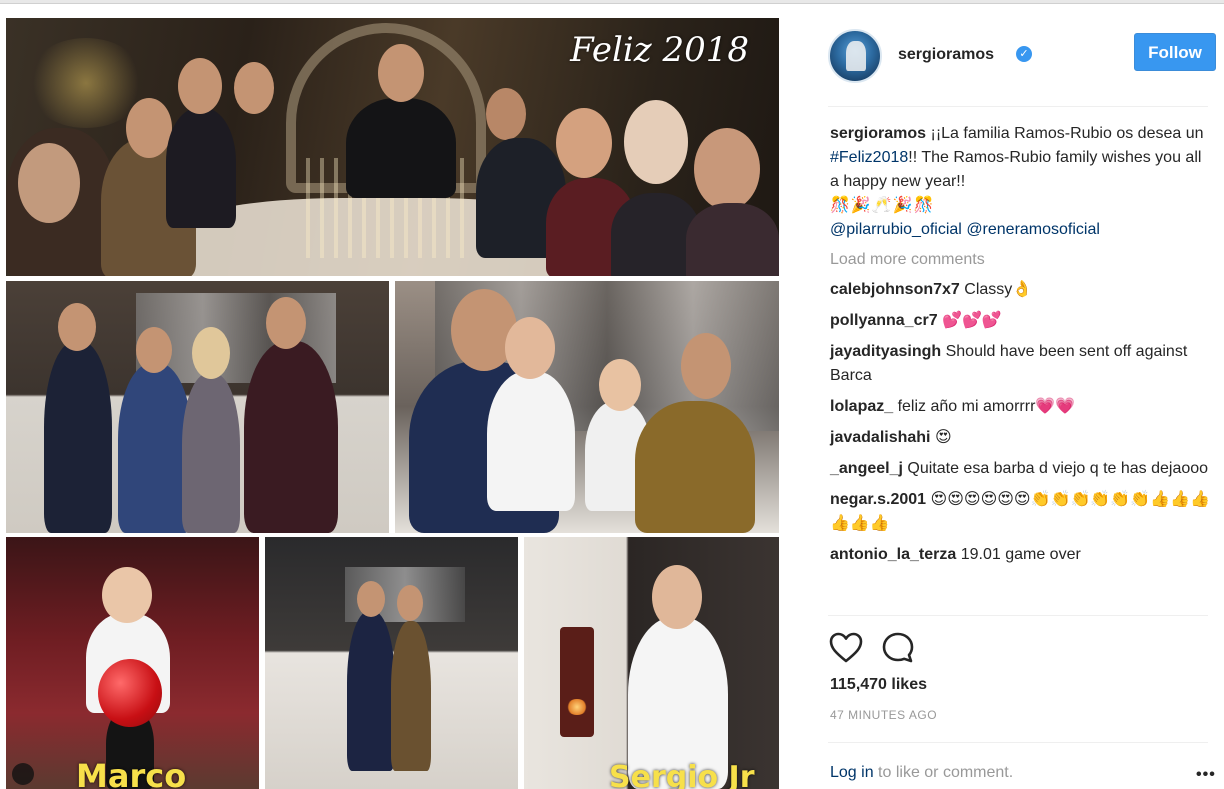  I want to click on heart-icon, so click(846, 648).